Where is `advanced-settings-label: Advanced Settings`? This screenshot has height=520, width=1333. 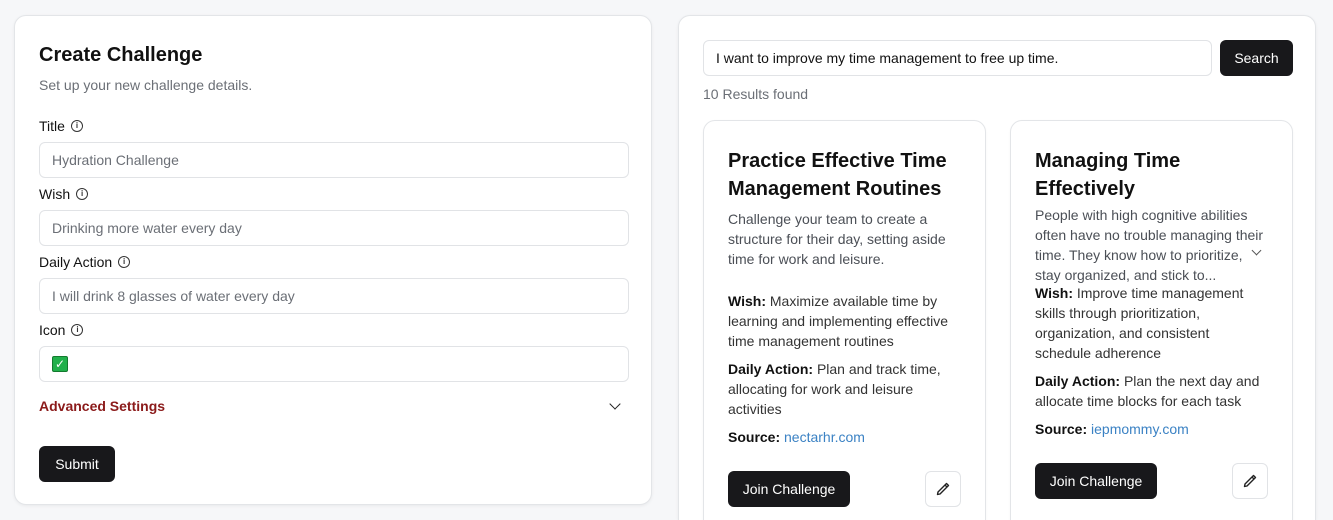
advanced-settings-label: Advanced Settings is located at coordinates (102, 406).